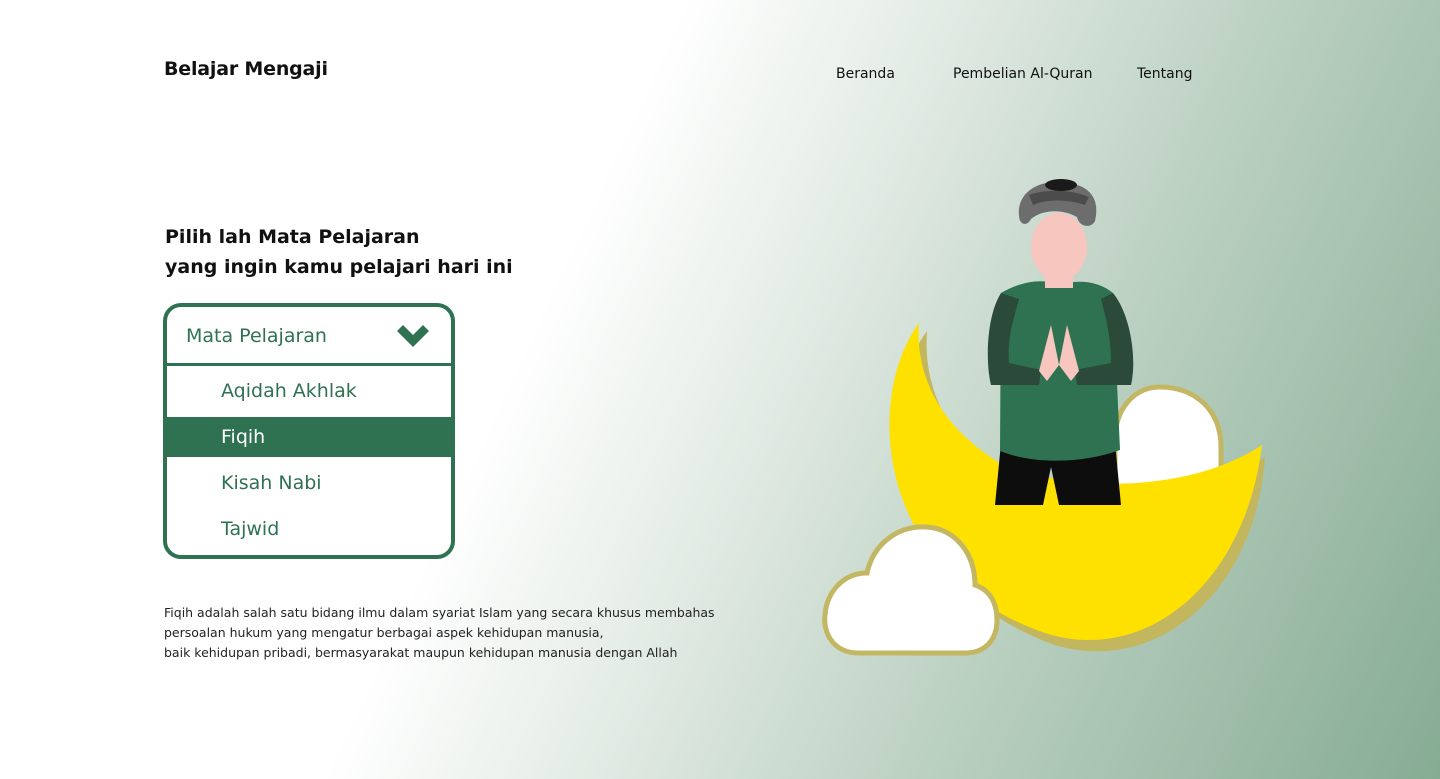  I want to click on subject-option-tajwid: Tajwid, so click(309, 529).